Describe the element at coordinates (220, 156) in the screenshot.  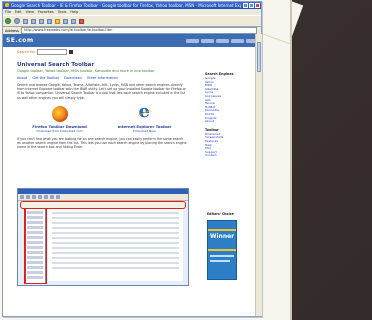
I see `sidebar-link: Contact` at that location.